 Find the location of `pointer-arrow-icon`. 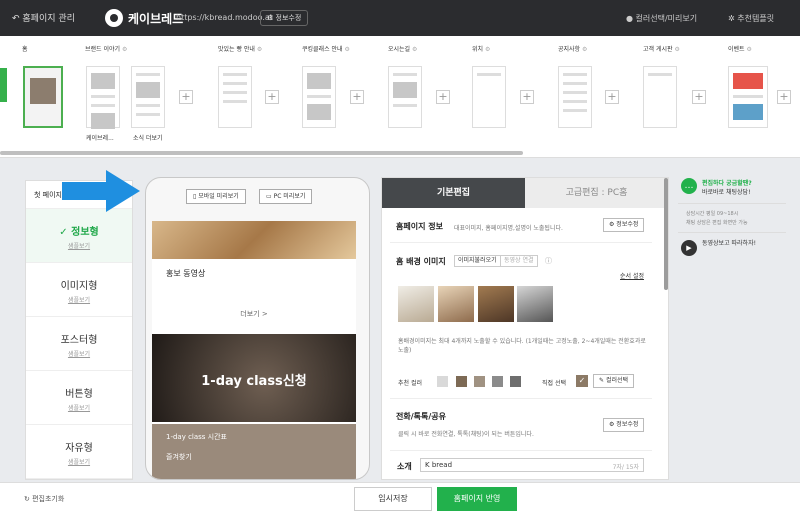

pointer-arrow-icon is located at coordinates (101, 191).